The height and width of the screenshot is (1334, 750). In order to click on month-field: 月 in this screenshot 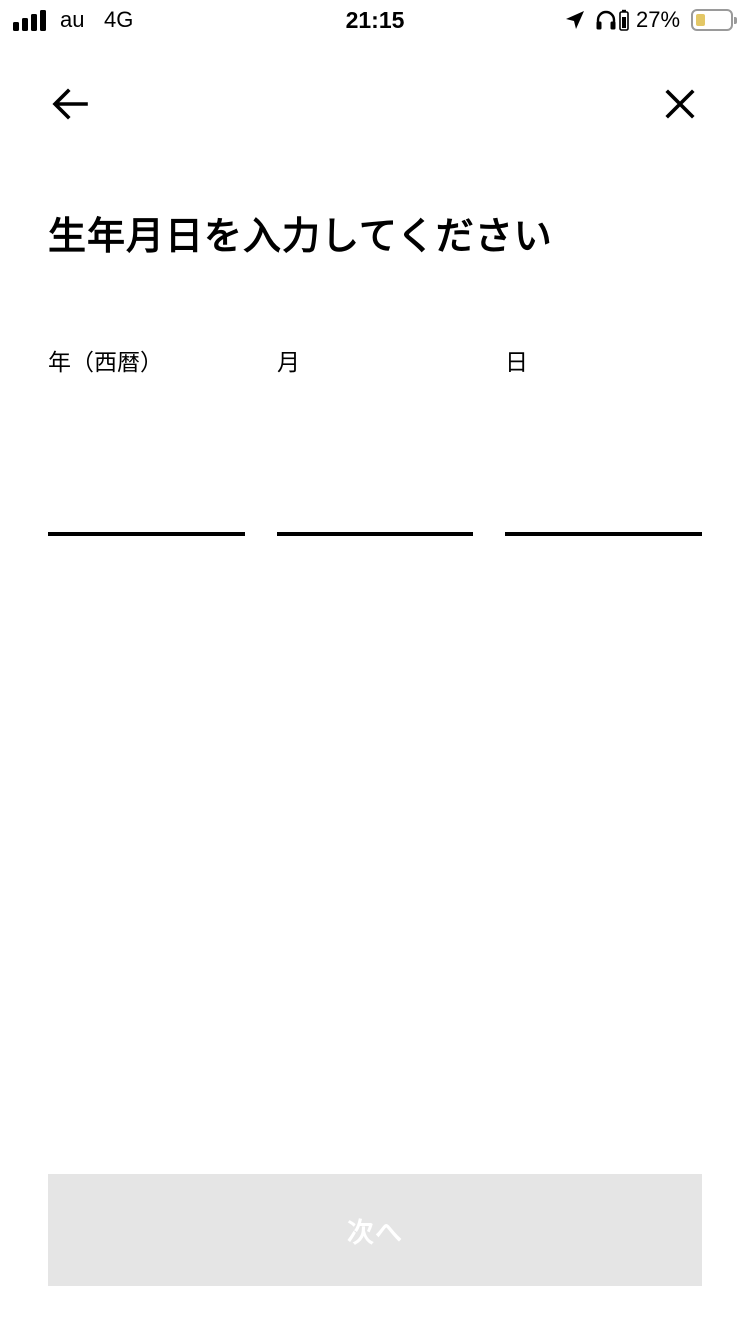, I will do `click(375, 440)`.